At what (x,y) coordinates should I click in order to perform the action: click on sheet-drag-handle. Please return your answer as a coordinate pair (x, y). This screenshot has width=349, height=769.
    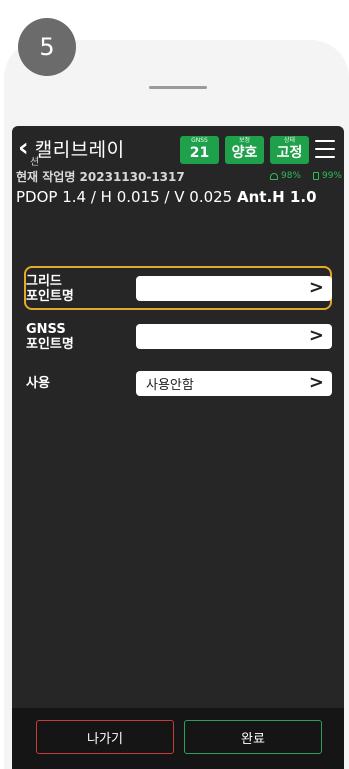
    Looking at the image, I should click on (178, 87).